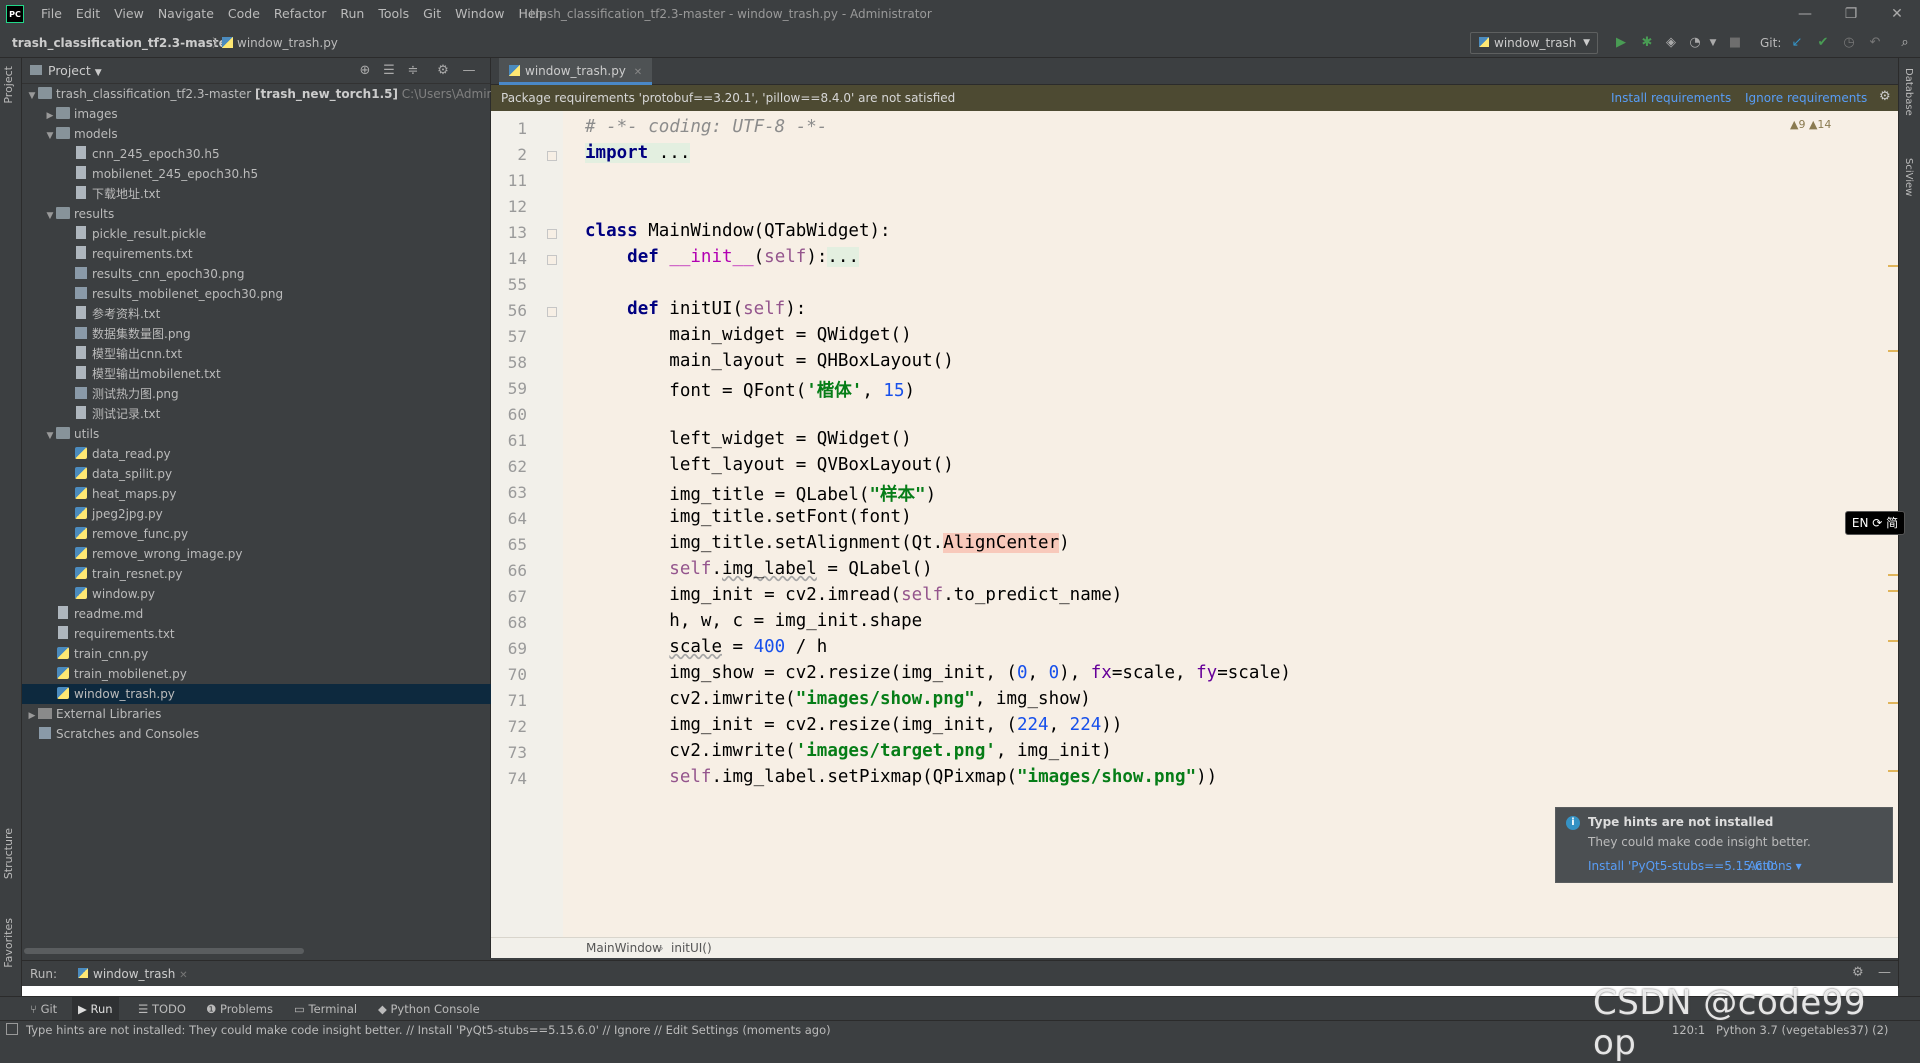 The image size is (1920, 1063). Describe the element at coordinates (1810, 124) in the screenshot. I see `inspection-widget: ▲9 ▲14` at that location.